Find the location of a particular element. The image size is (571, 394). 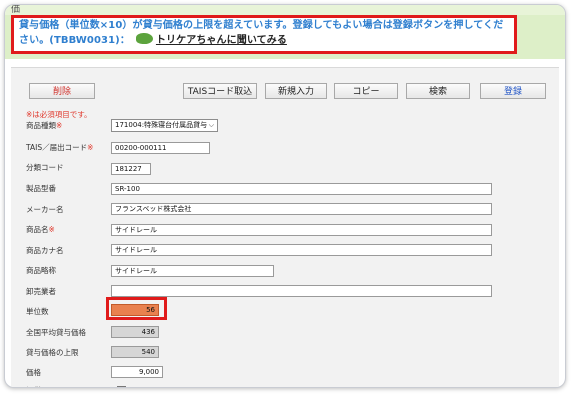

rental-price-limit-field: 540 is located at coordinates (135, 352).